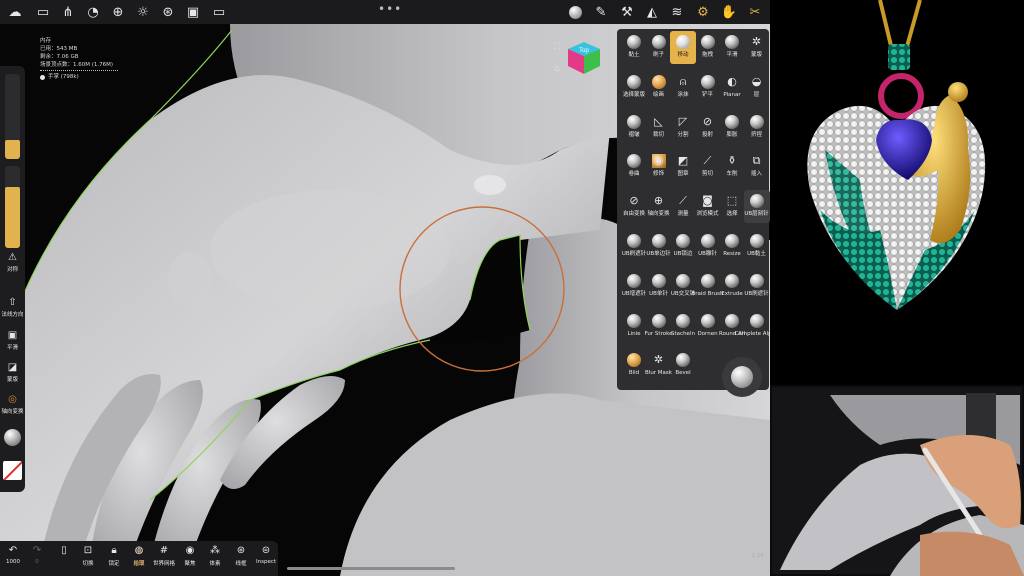  I want to click on tool-2-0: 褶皱, so click(634, 127).